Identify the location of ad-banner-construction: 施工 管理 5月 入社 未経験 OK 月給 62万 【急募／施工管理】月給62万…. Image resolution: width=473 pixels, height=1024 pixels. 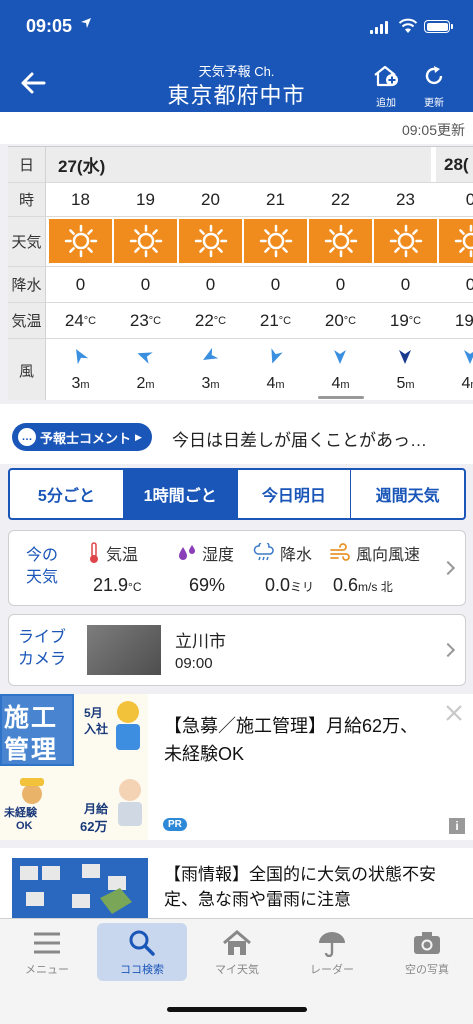
(236, 767).